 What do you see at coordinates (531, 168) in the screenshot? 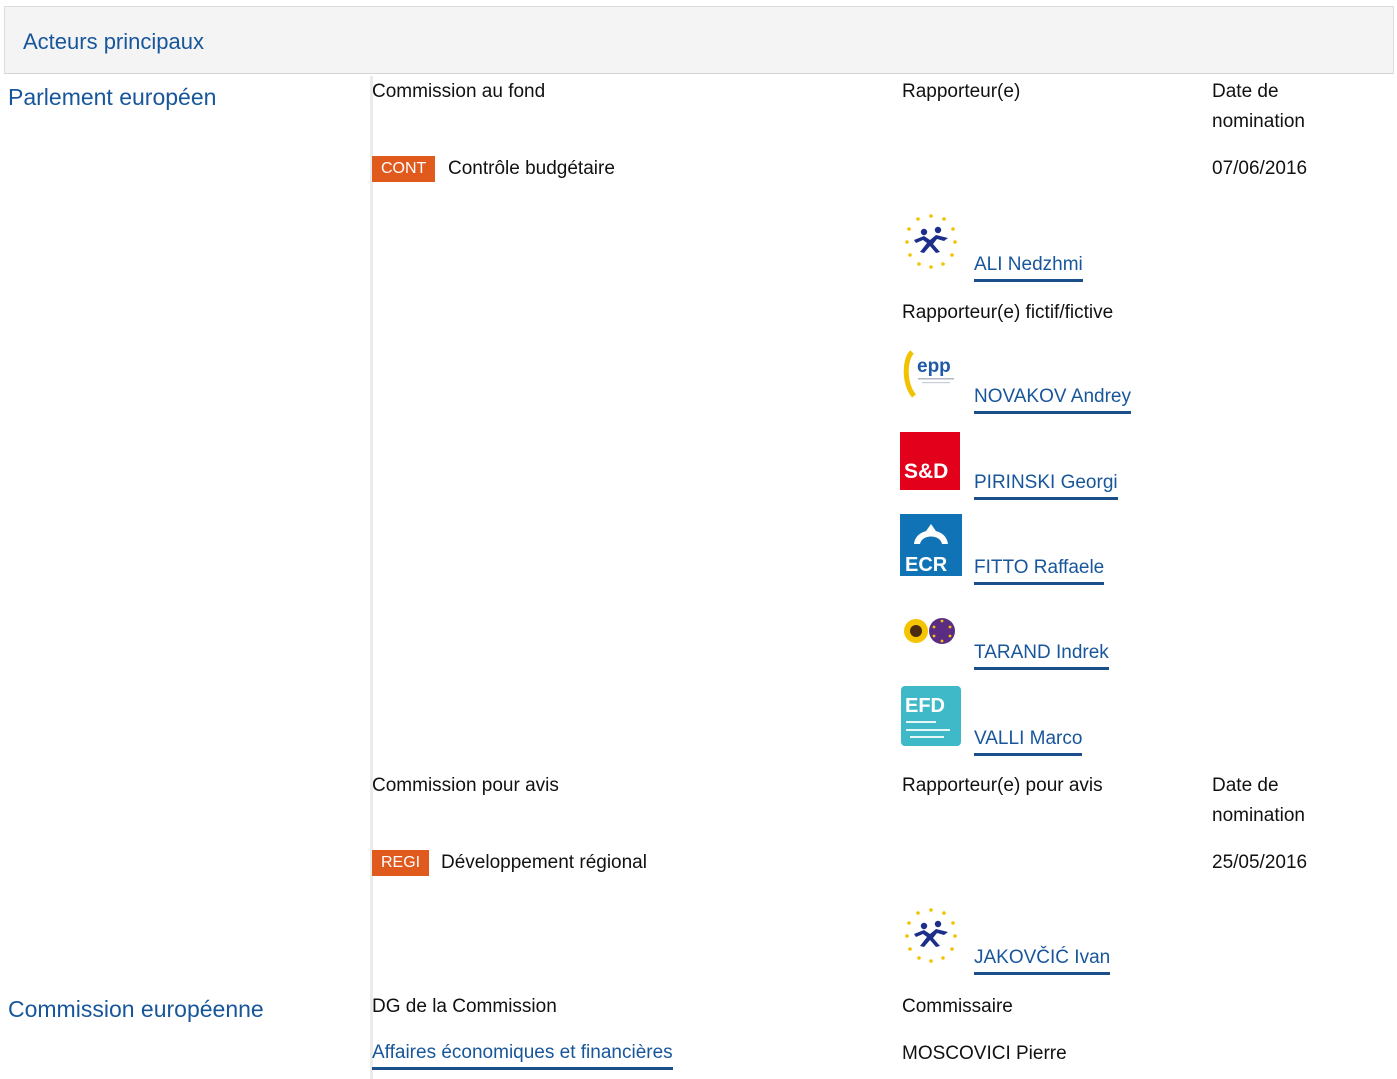
I see `committee-name-cont: Contrôle budgétaire` at bounding box center [531, 168].